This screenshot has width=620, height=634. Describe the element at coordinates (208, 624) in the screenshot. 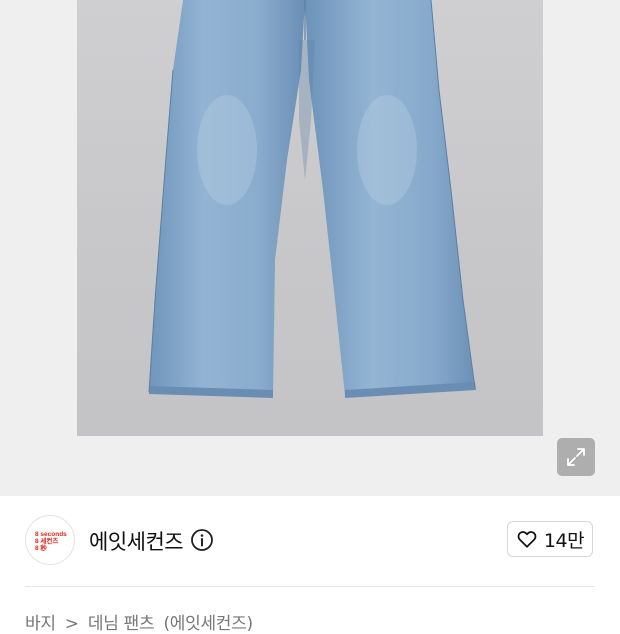

I see `category-brand: (에잇세컨즈)` at that location.